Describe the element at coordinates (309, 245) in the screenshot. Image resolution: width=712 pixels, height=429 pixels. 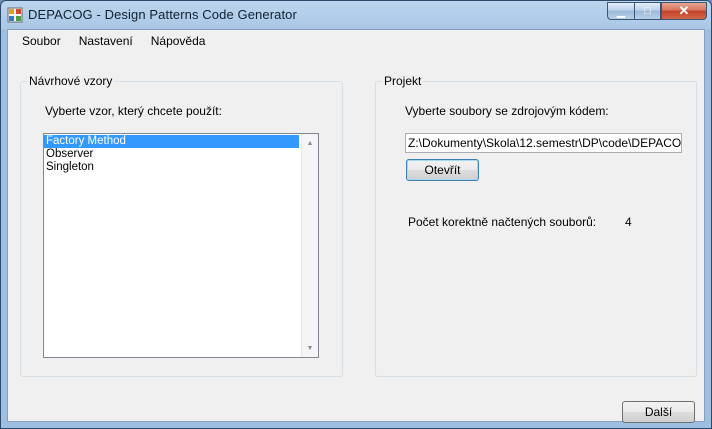
I see `pattern-list-scrollbar: ▲ ▼` at that location.